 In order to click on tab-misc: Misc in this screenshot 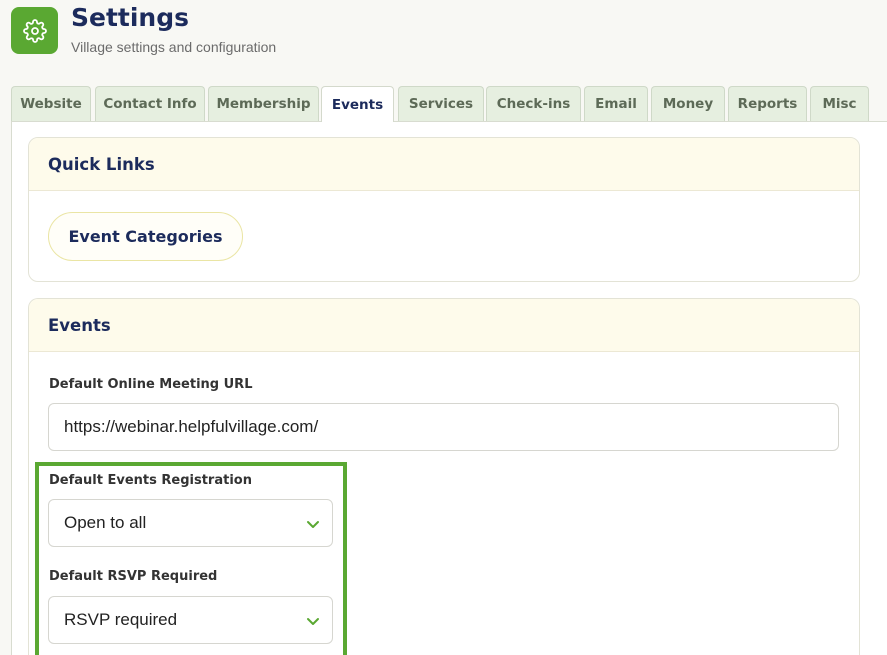, I will do `click(839, 103)`.